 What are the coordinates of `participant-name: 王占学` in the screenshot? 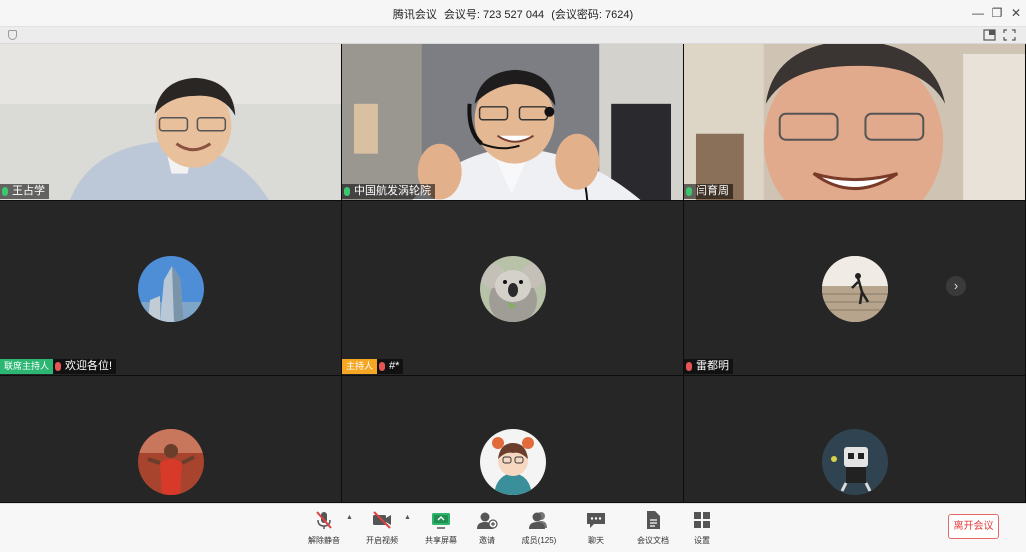 It's located at (28, 191).